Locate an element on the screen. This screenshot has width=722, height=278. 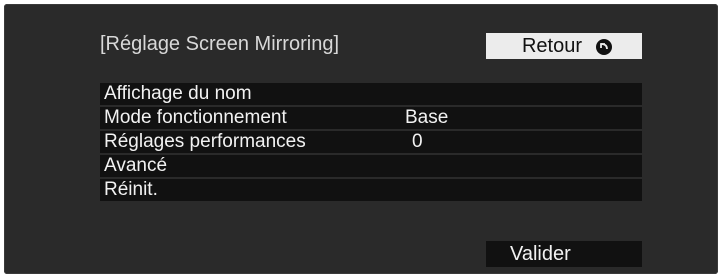
menu-item-value: Base is located at coordinates (427, 117).